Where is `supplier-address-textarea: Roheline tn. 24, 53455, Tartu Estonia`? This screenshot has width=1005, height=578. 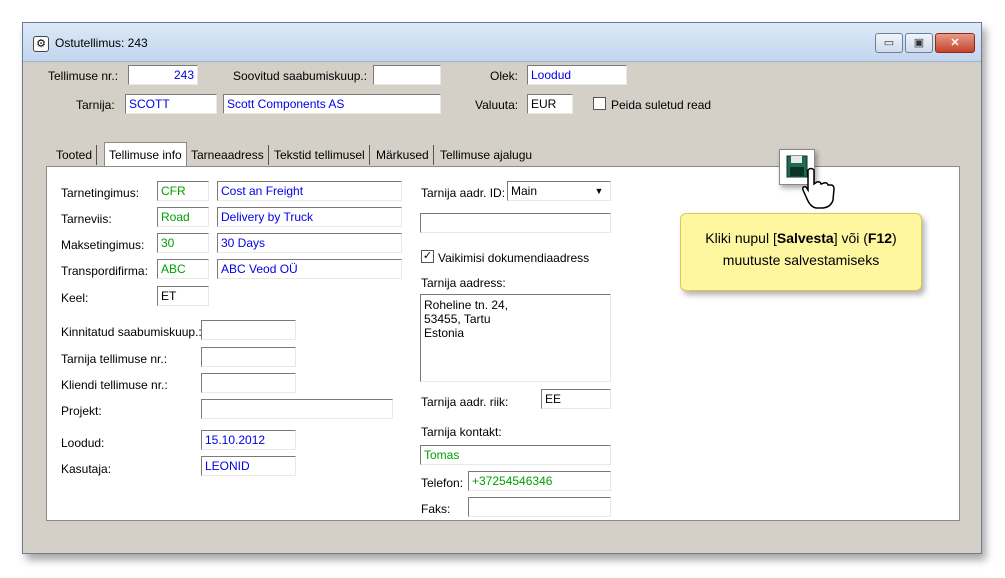 supplier-address-textarea: Roheline tn. 24, 53455, Tartu Estonia is located at coordinates (515, 338).